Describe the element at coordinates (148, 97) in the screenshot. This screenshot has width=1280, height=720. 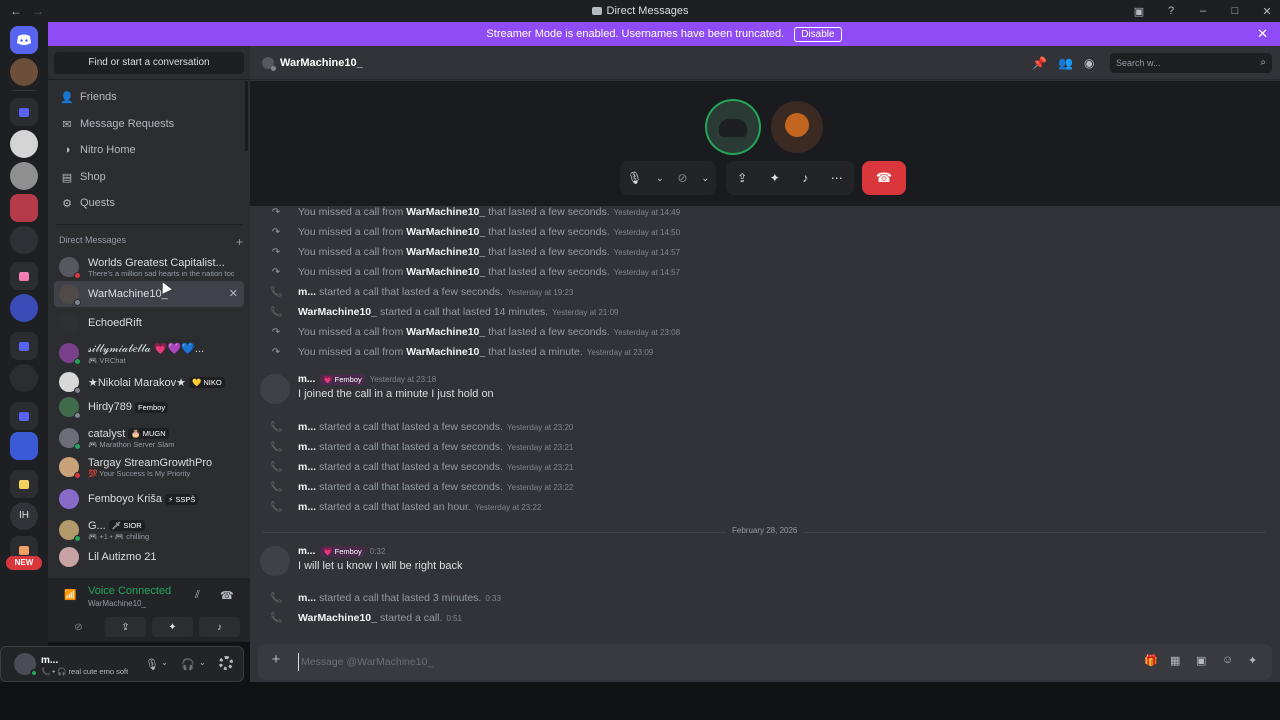
I see `sidebar-item-friends: 👤 Friends` at that location.